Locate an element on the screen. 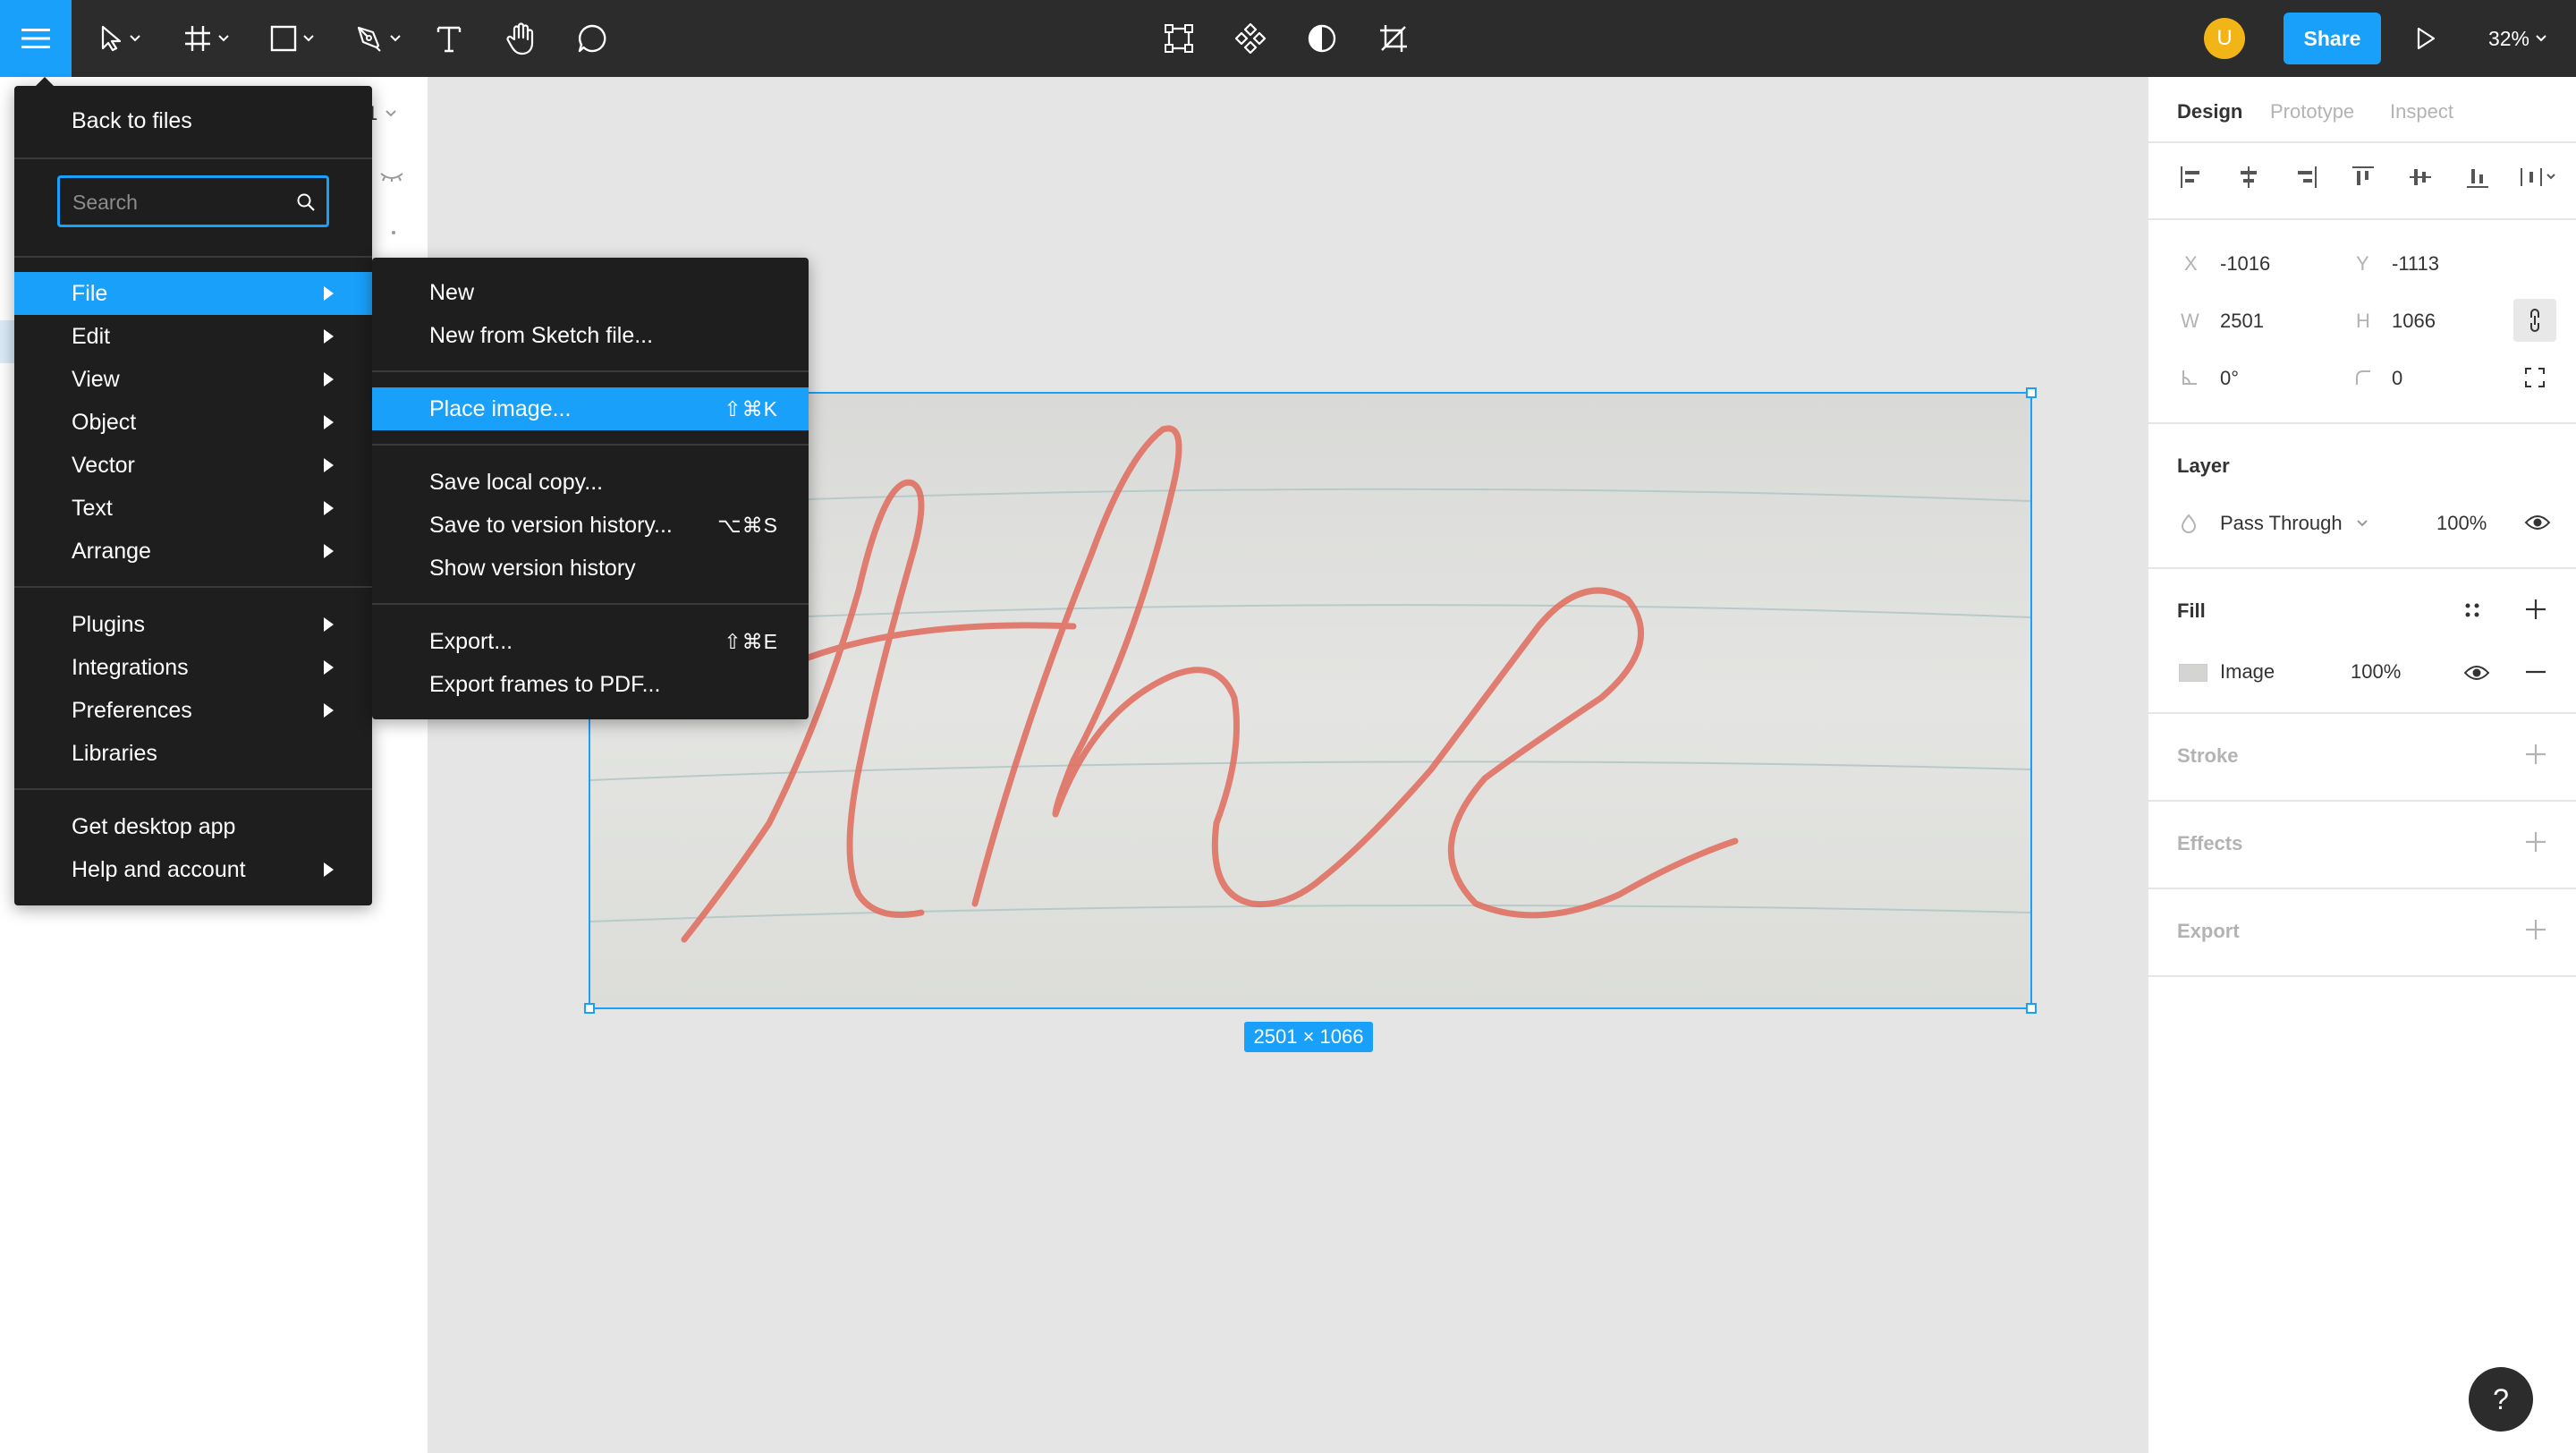 The width and height of the screenshot is (2576, 1453). menu-item-vector: Vector is located at coordinates (193, 465).